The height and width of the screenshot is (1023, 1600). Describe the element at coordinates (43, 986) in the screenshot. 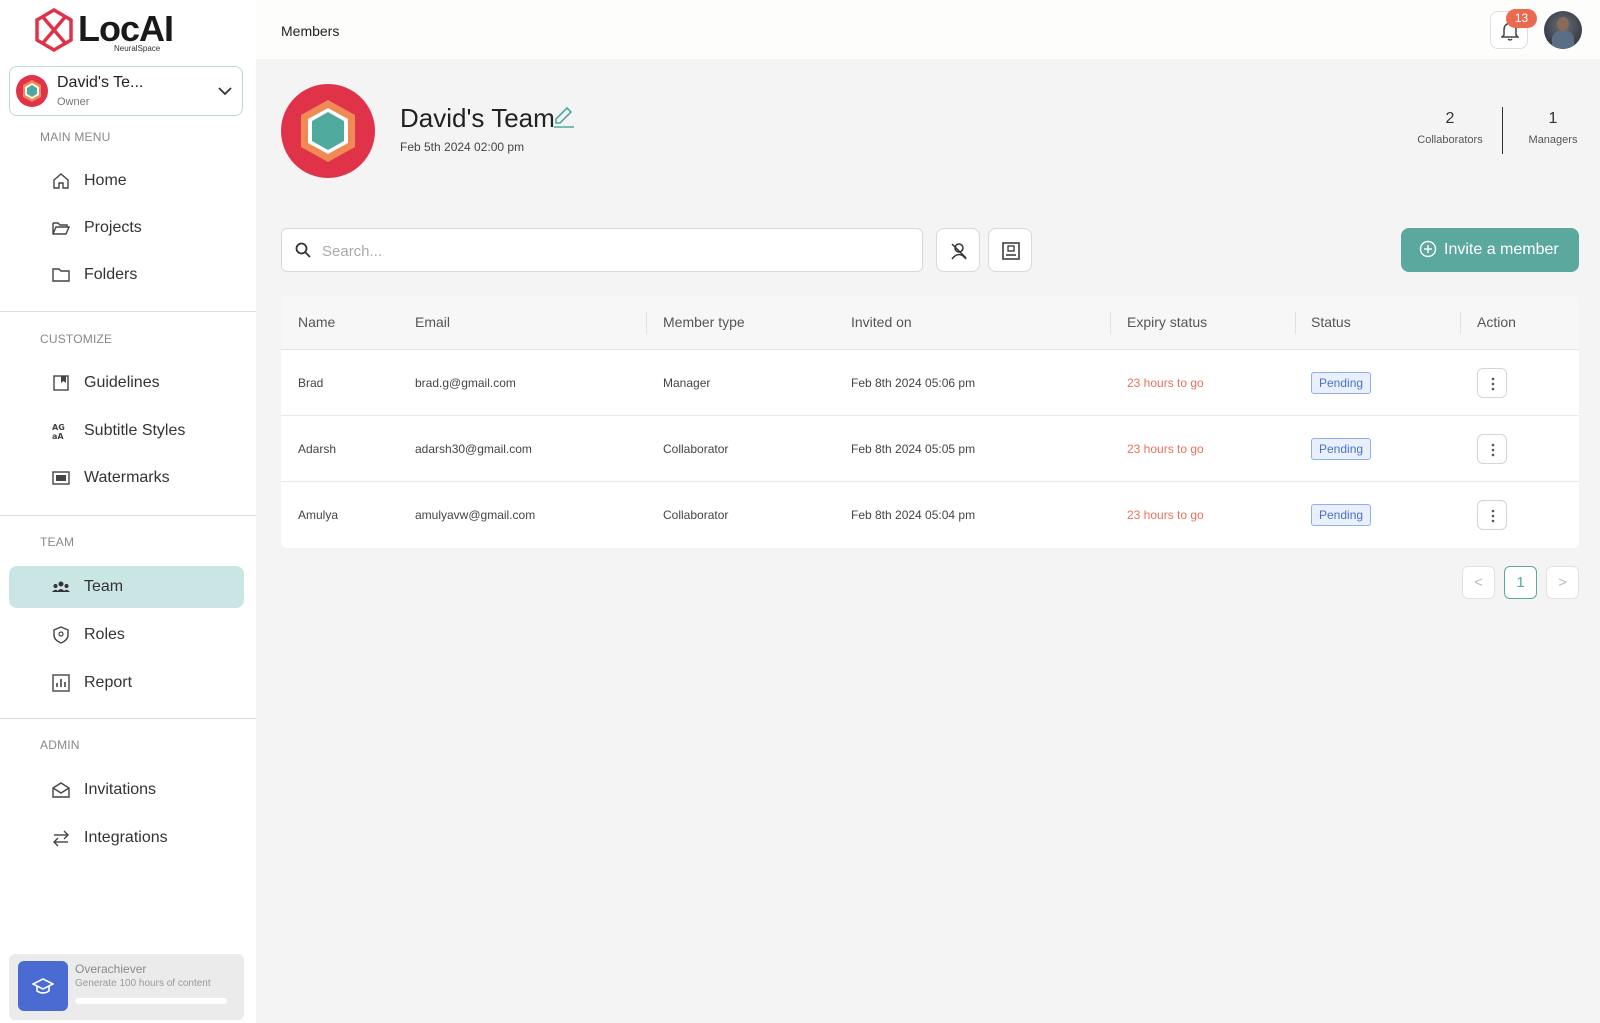

I see `graduation-cap-icon` at that location.